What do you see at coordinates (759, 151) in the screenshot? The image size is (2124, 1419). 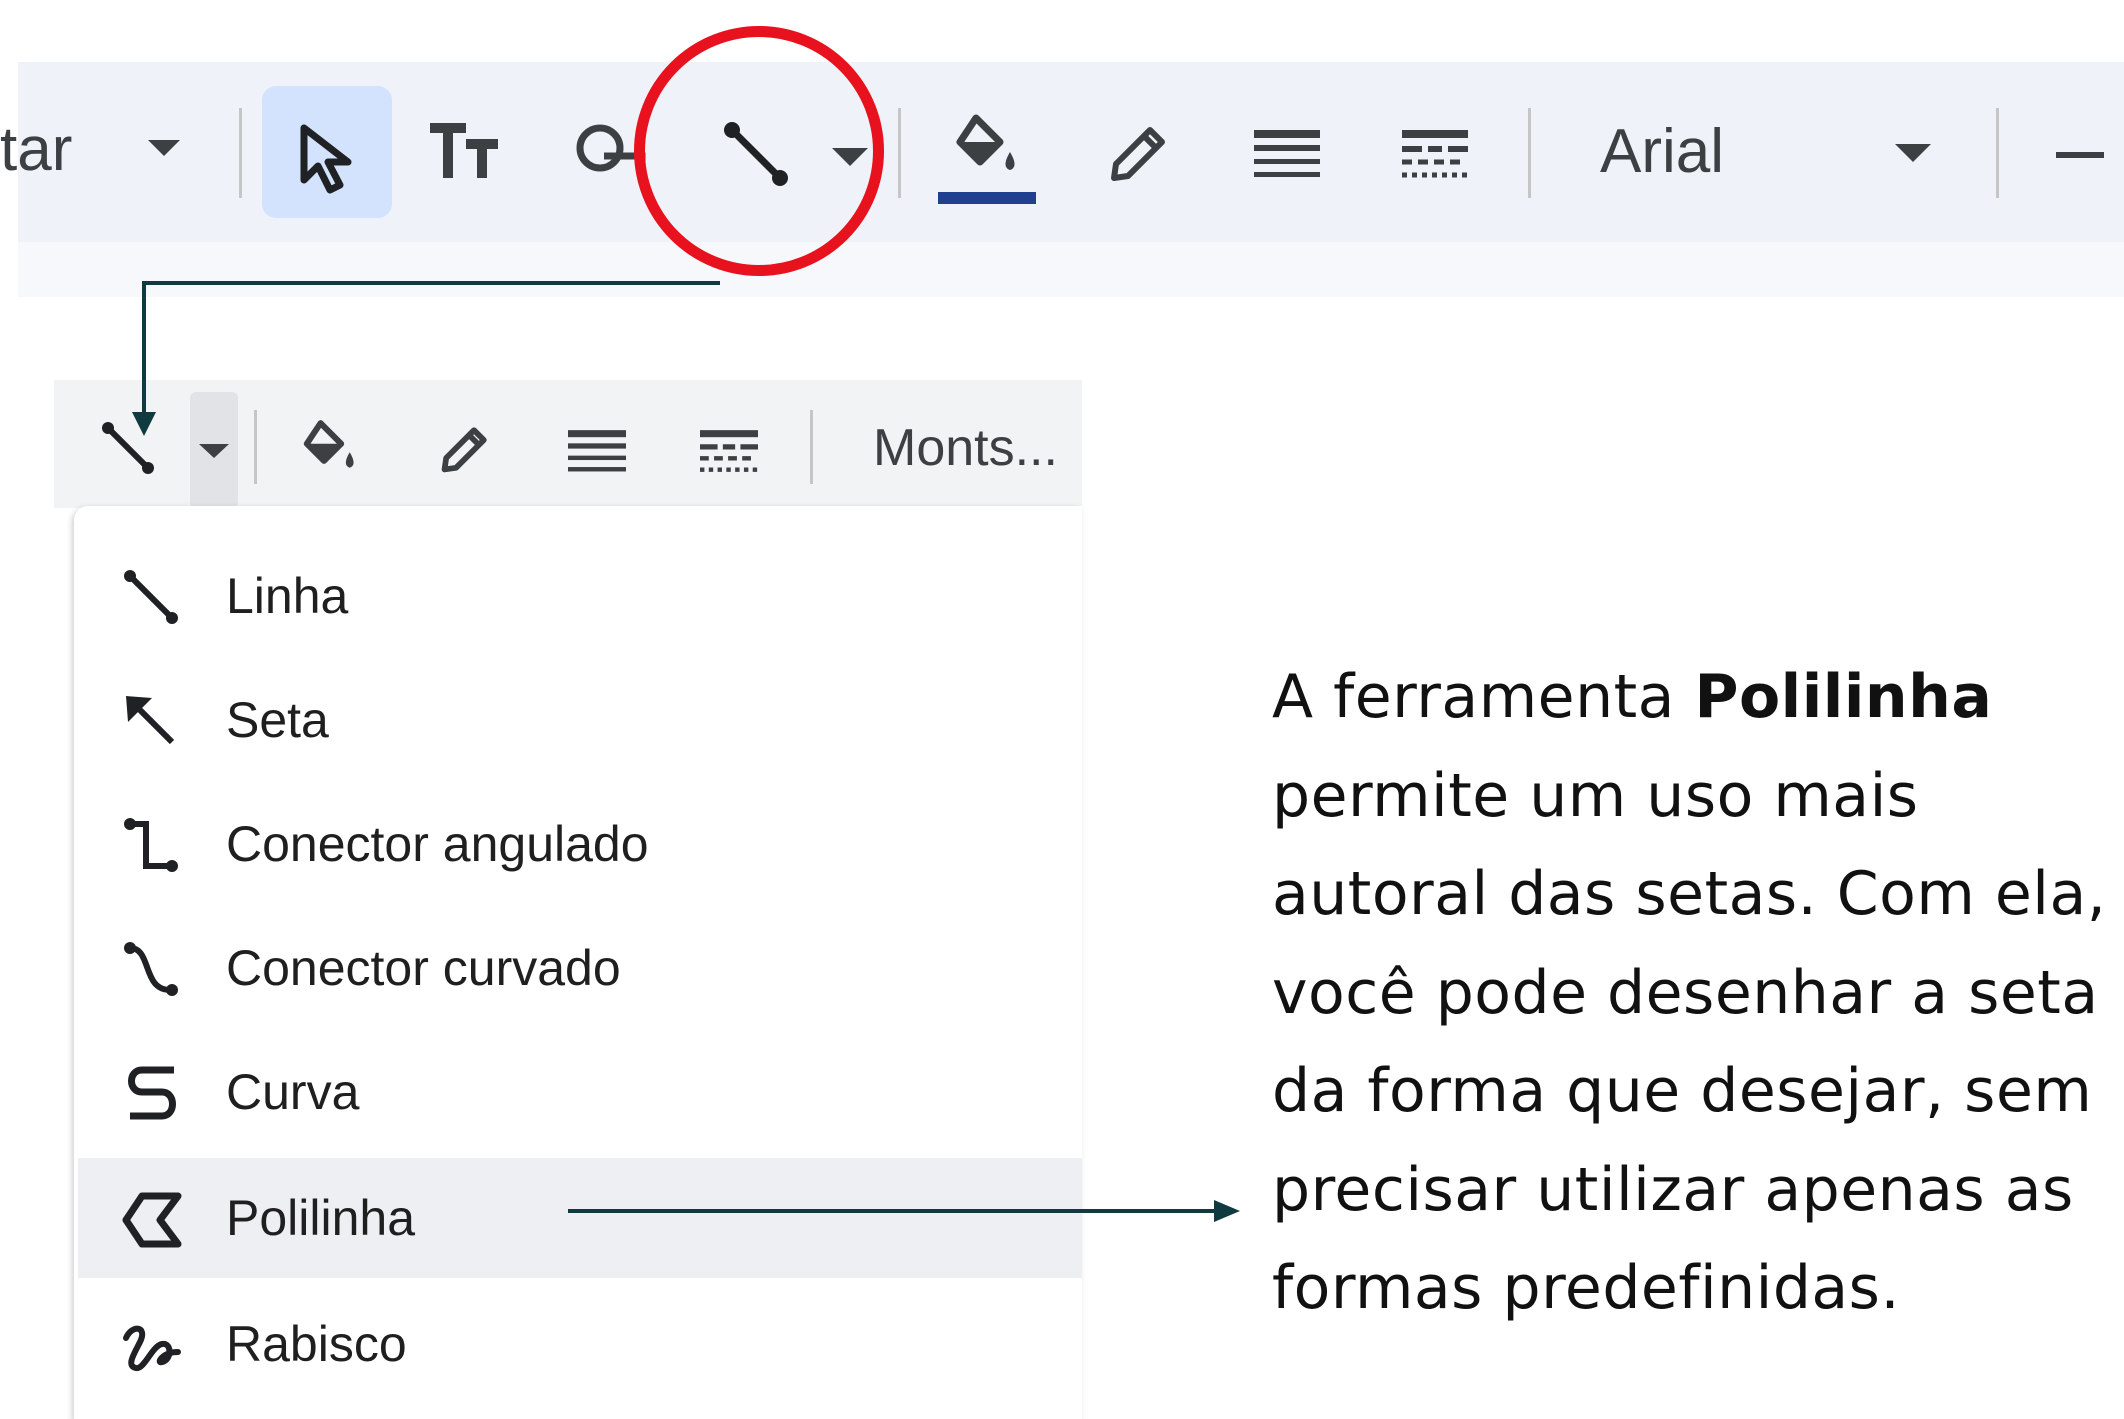 I see `highlight-circle` at bounding box center [759, 151].